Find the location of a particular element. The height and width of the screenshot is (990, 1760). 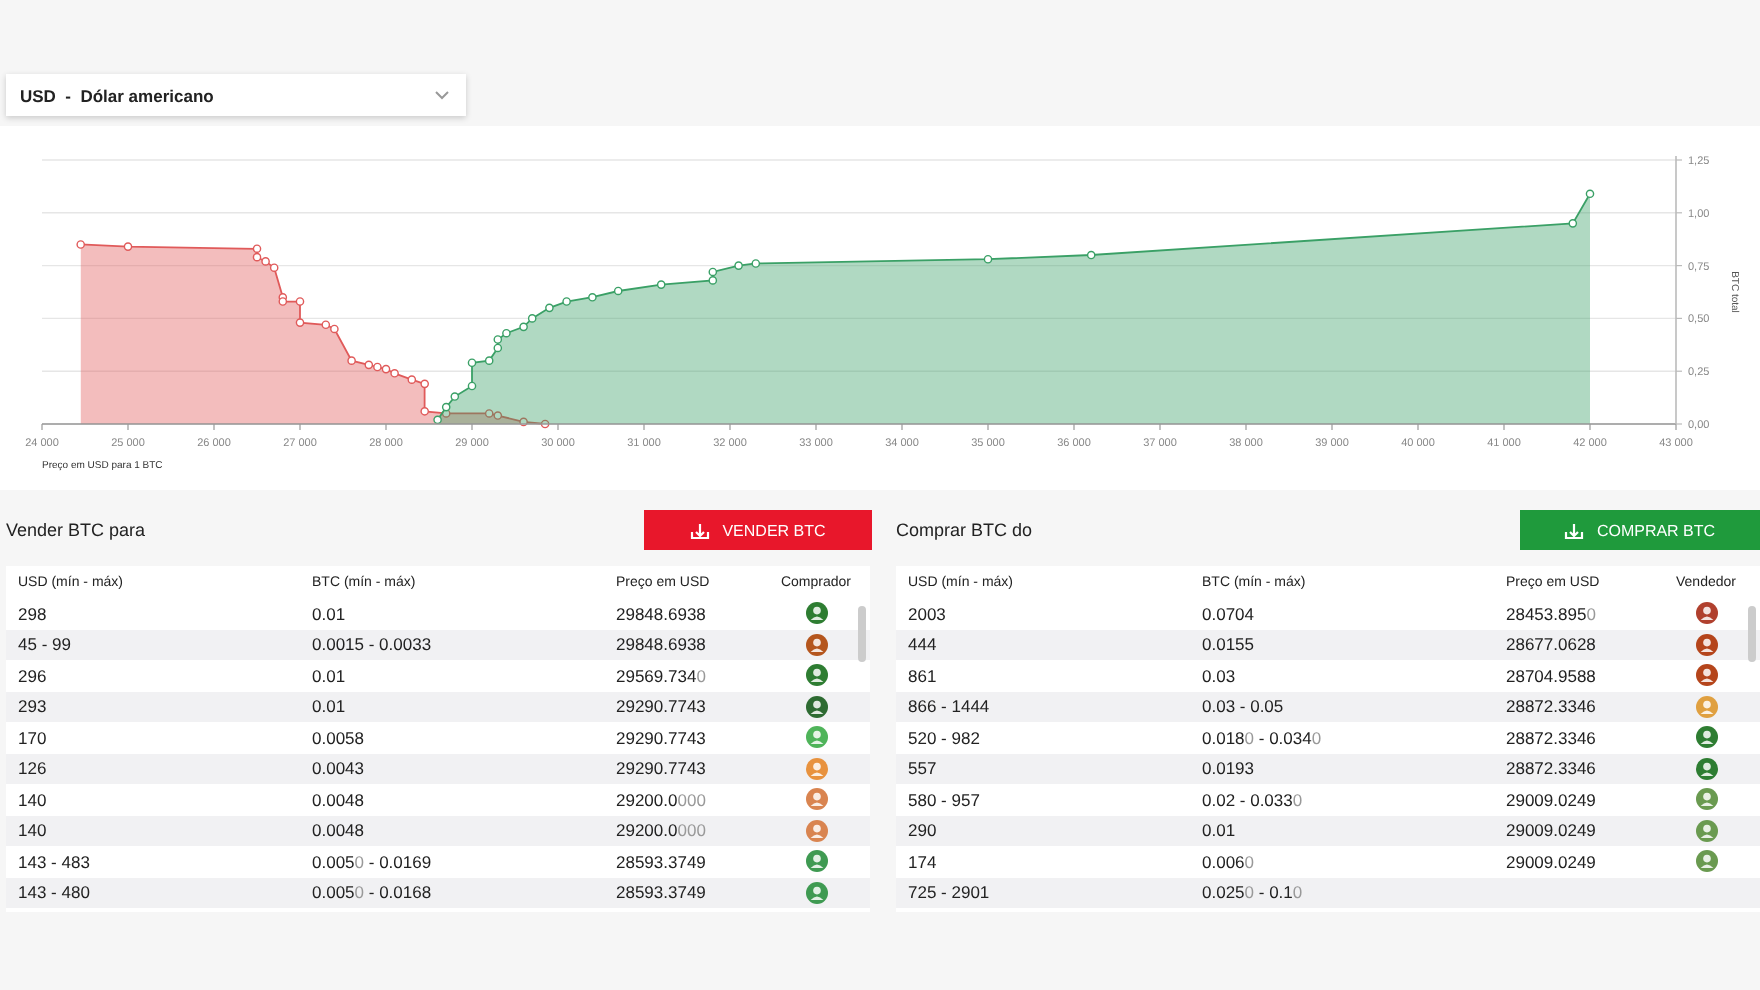

table-cell-text: 296 is located at coordinates (33, 675).